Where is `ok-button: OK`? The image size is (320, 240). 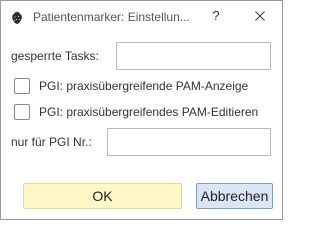
ok-button: OK is located at coordinates (102, 196).